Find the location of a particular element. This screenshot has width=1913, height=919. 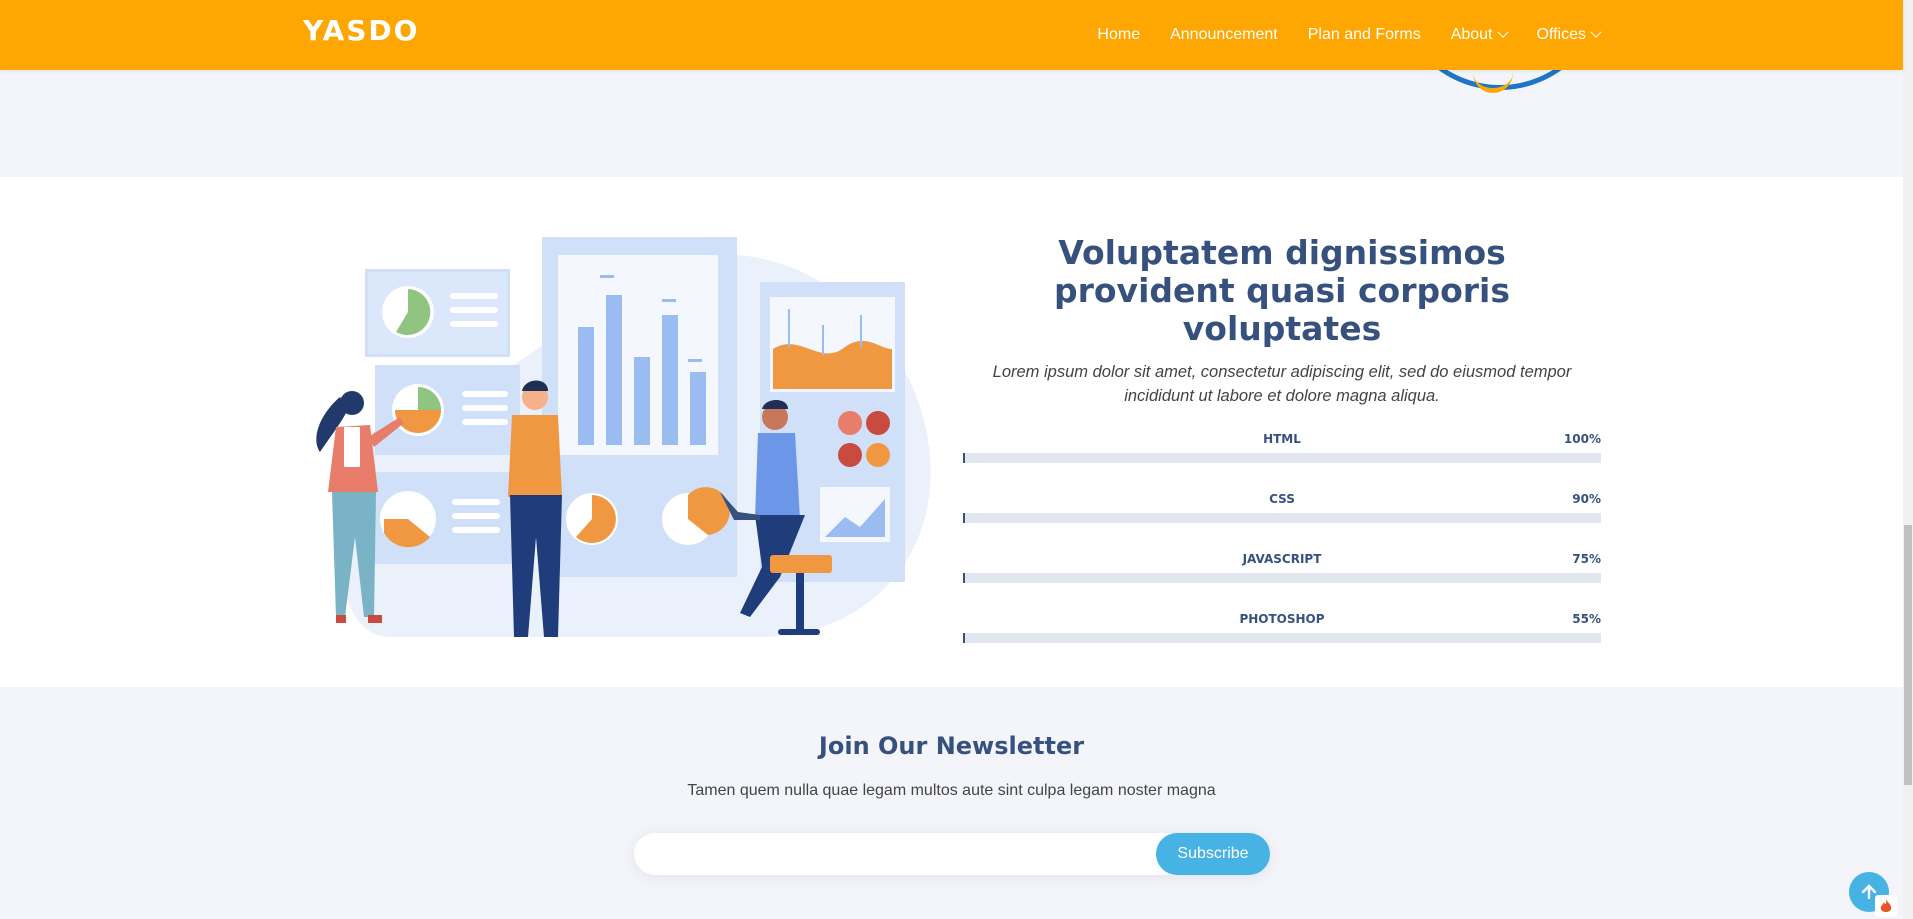

nav-label: Plan and Forms is located at coordinates (1364, 34).